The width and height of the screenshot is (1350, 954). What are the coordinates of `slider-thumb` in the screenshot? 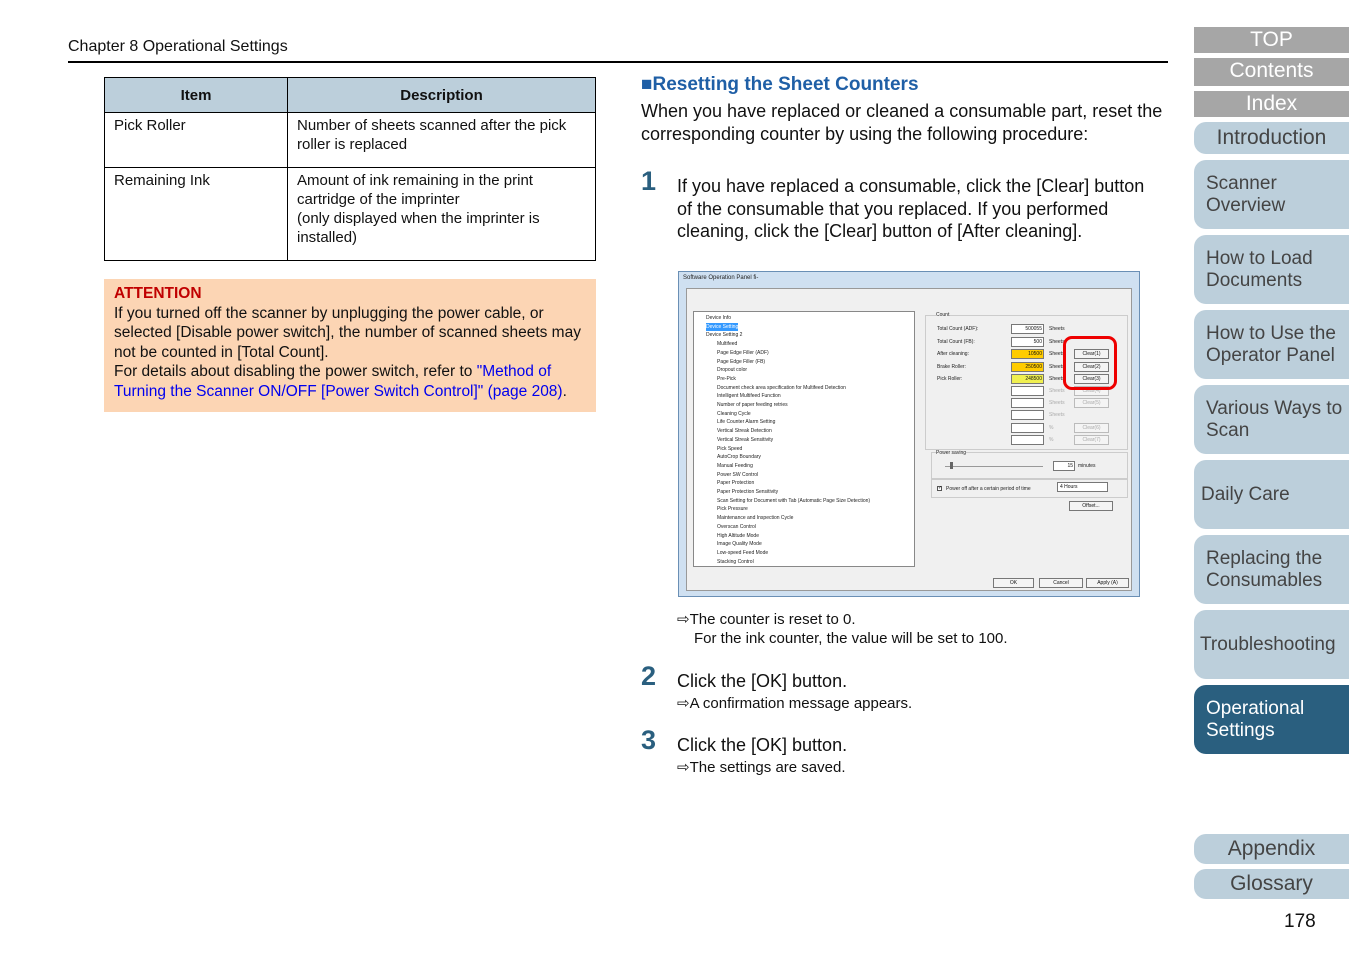 It's located at (951, 465).